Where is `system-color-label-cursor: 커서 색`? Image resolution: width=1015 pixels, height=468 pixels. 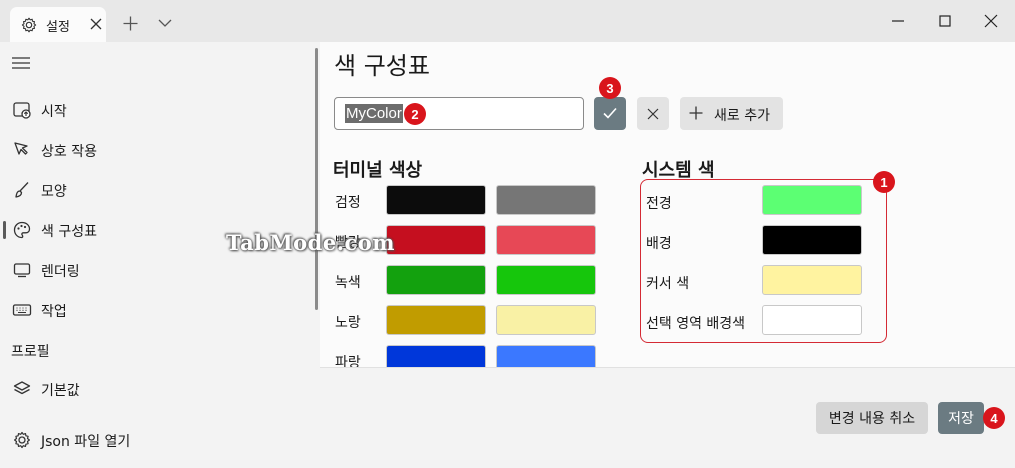
system-color-label-cursor: 커서 색 is located at coordinates (668, 284).